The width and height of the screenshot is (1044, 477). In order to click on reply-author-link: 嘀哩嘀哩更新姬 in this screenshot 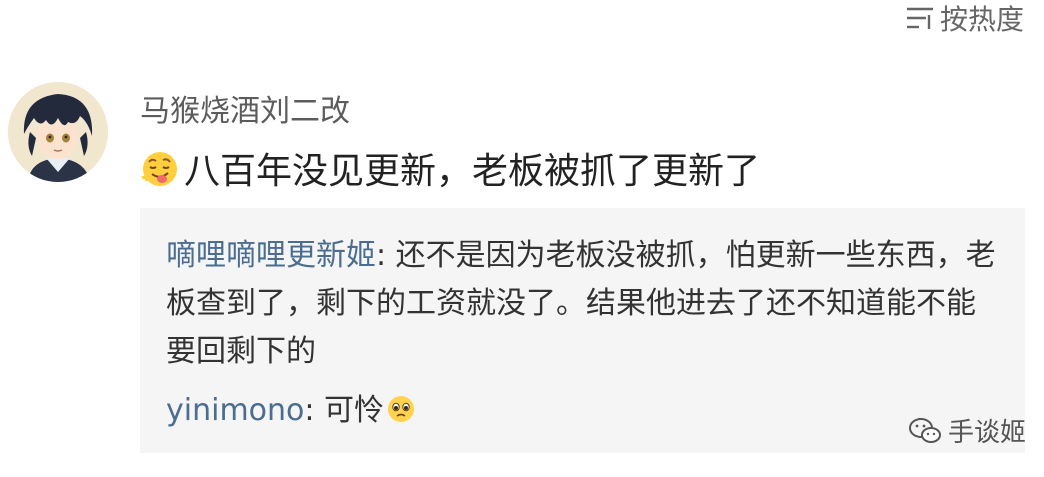, I will do `click(271, 255)`.